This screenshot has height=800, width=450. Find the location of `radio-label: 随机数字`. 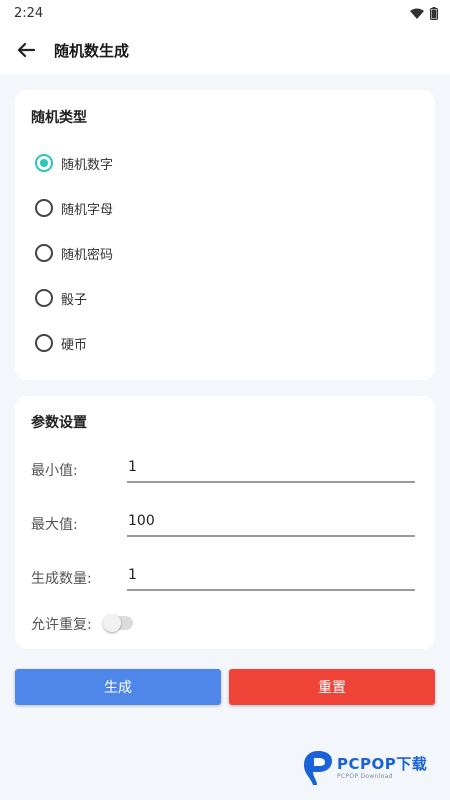

radio-label: 随机数字 is located at coordinates (87, 165).